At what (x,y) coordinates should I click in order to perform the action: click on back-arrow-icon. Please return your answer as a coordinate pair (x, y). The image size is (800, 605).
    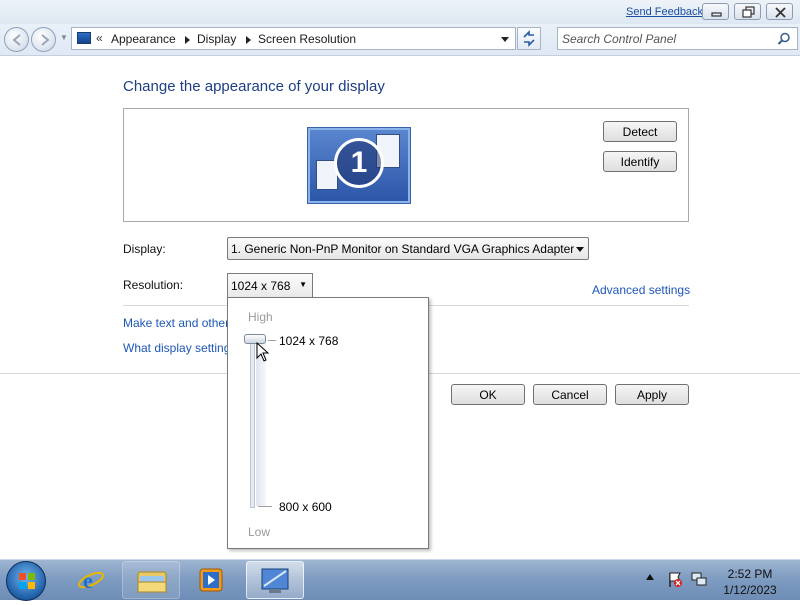
    Looking at the image, I should click on (16, 40).